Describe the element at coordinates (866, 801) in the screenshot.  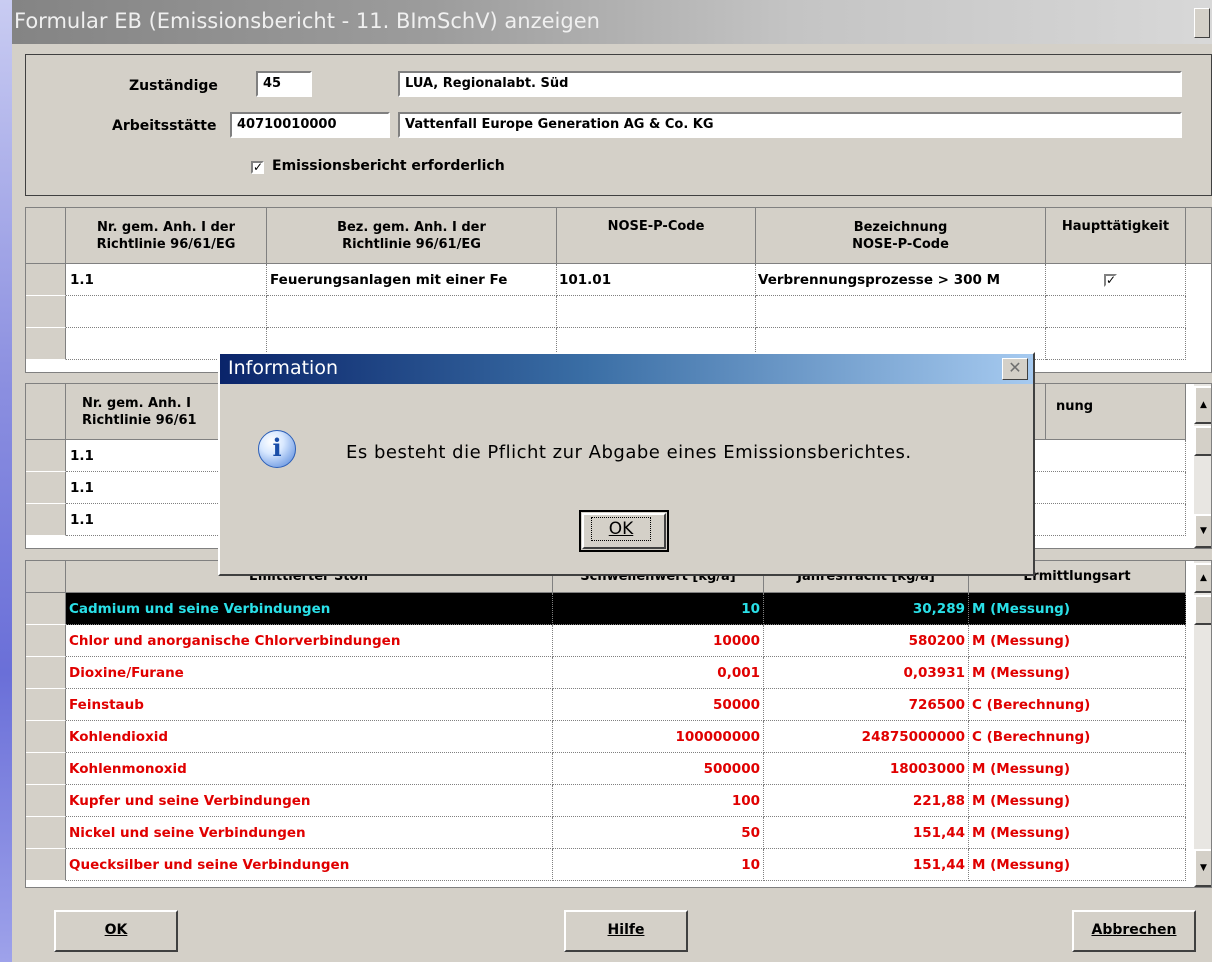
I see `table-cell: 221,88` at that location.